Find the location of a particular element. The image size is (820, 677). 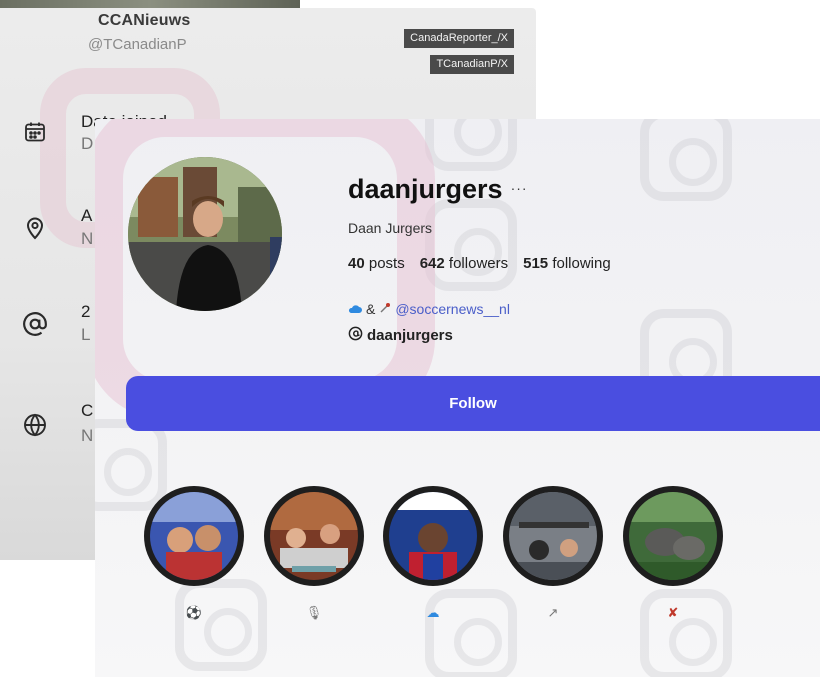

following-stat: 515 following is located at coordinates (567, 263).